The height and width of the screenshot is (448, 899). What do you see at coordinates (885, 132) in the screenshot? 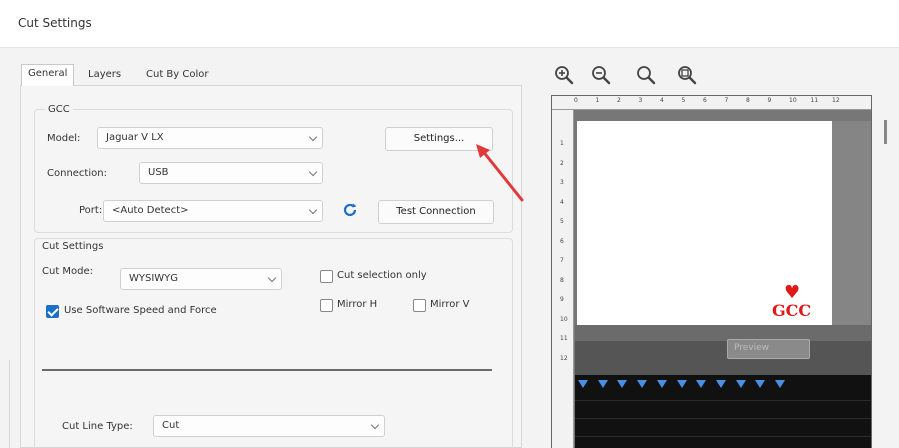
I see `scrollbar-thumb` at bounding box center [885, 132].